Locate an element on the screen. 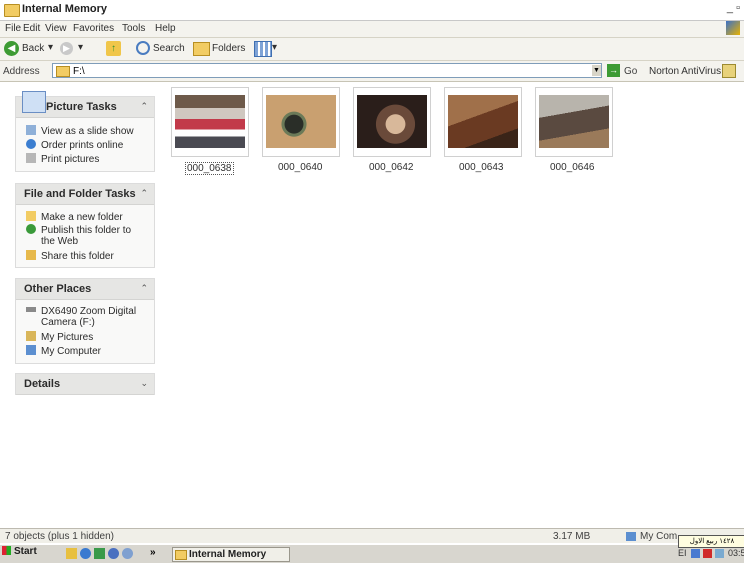 The width and height of the screenshot is (744, 563). menu-favorites: Favorites is located at coordinates (93, 28).